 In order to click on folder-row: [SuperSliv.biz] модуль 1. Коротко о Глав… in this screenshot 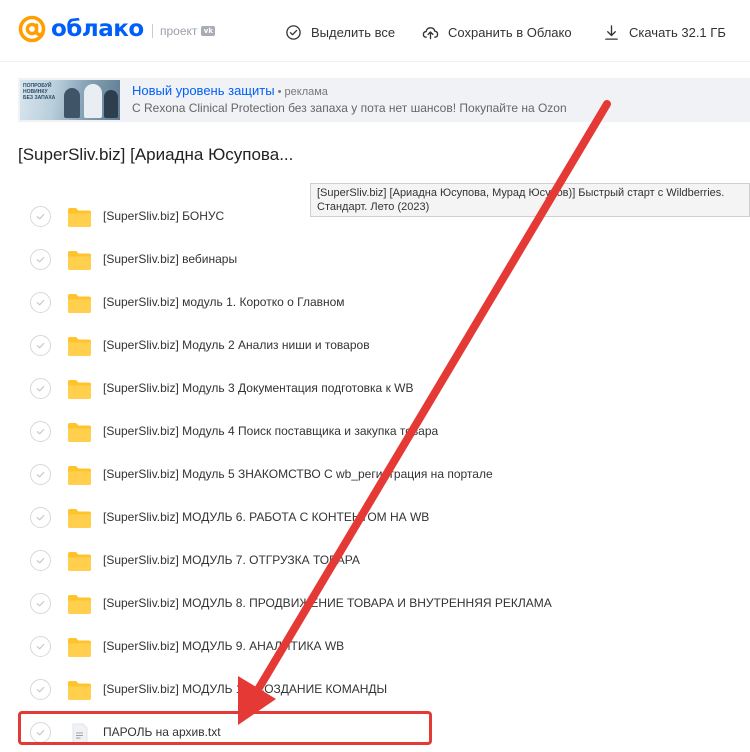, I will do `click(375, 302)`.